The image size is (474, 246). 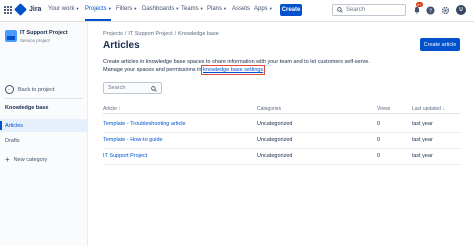 What do you see at coordinates (132, 88) in the screenshot?
I see `article-search-input: Search` at bounding box center [132, 88].